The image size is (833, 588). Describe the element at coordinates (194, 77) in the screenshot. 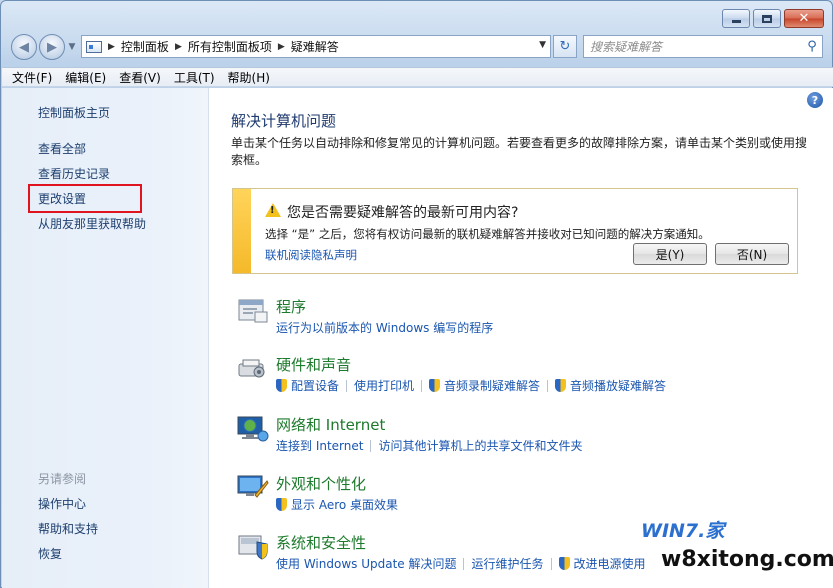

I see `menu-tools: 工具(T)` at that location.